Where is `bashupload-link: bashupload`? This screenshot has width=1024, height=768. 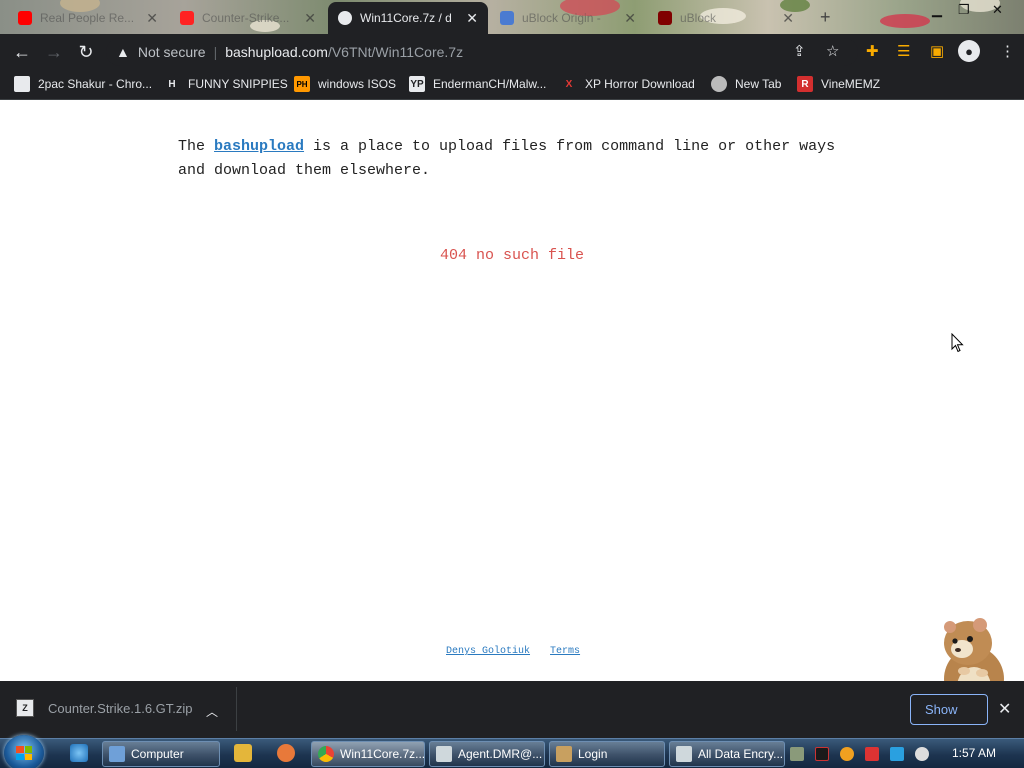
bashupload-link: bashupload is located at coordinates (259, 146).